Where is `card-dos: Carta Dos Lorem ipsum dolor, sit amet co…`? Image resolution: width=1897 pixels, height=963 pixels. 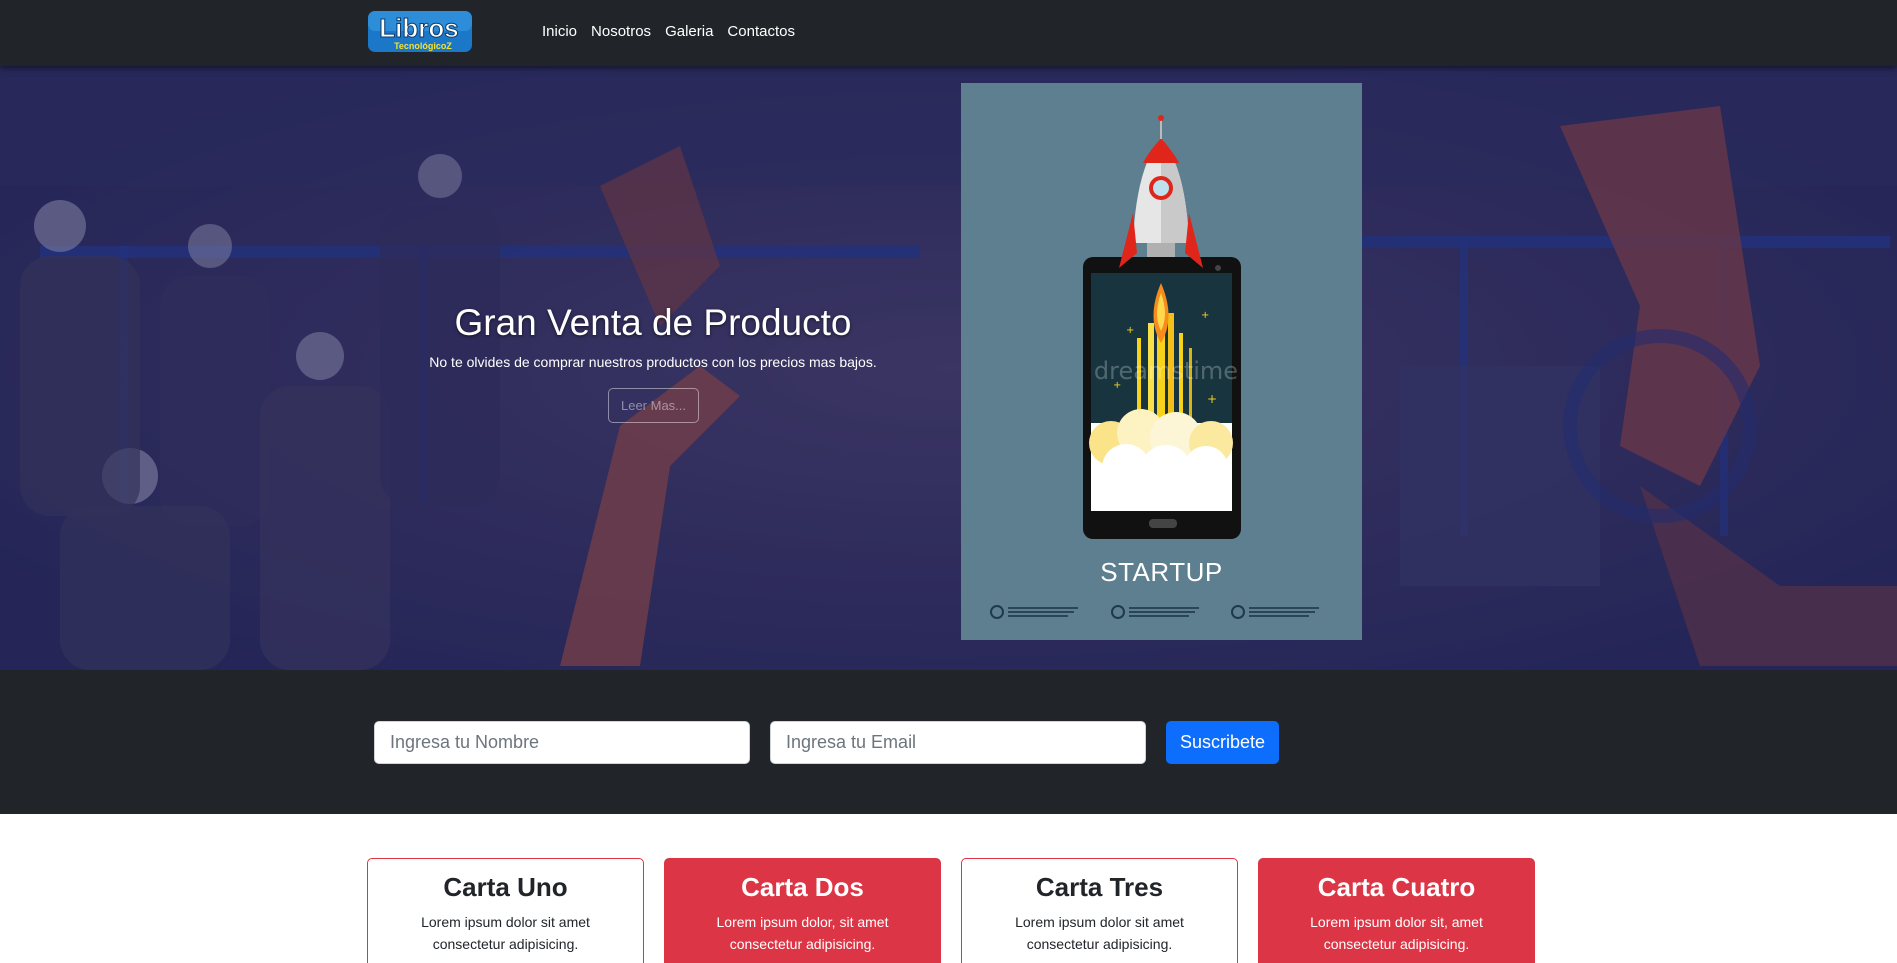 card-dos: Carta Dos Lorem ipsum dolor, sit amet co… is located at coordinates (802, 910).